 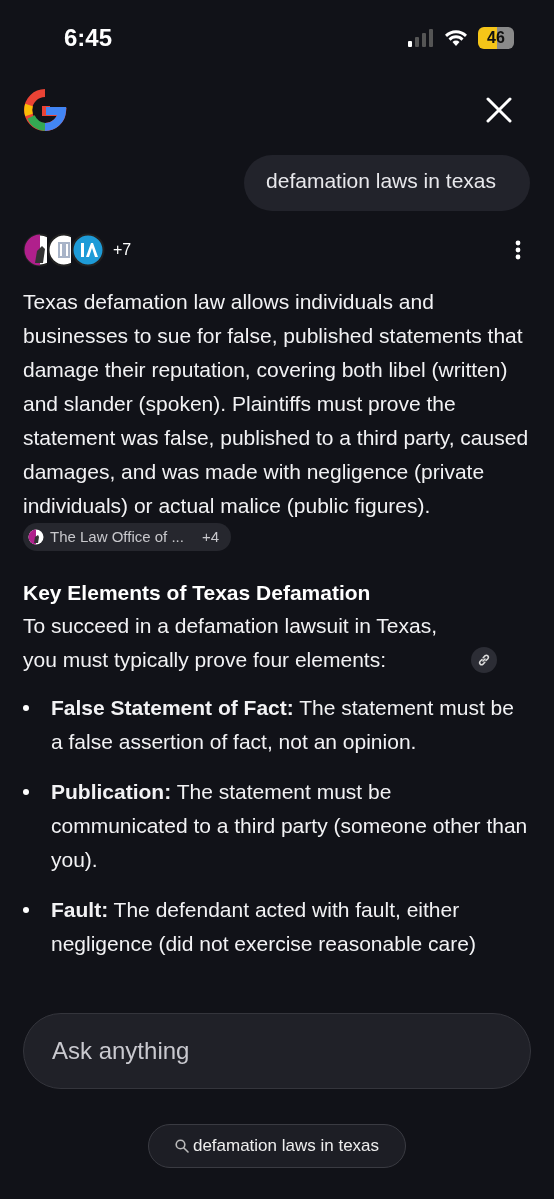 What do you see at coordinates (387, 183) in the screenshot?
I see `query-bubble: defamation laws in texas` at bounding box center [387, 183].